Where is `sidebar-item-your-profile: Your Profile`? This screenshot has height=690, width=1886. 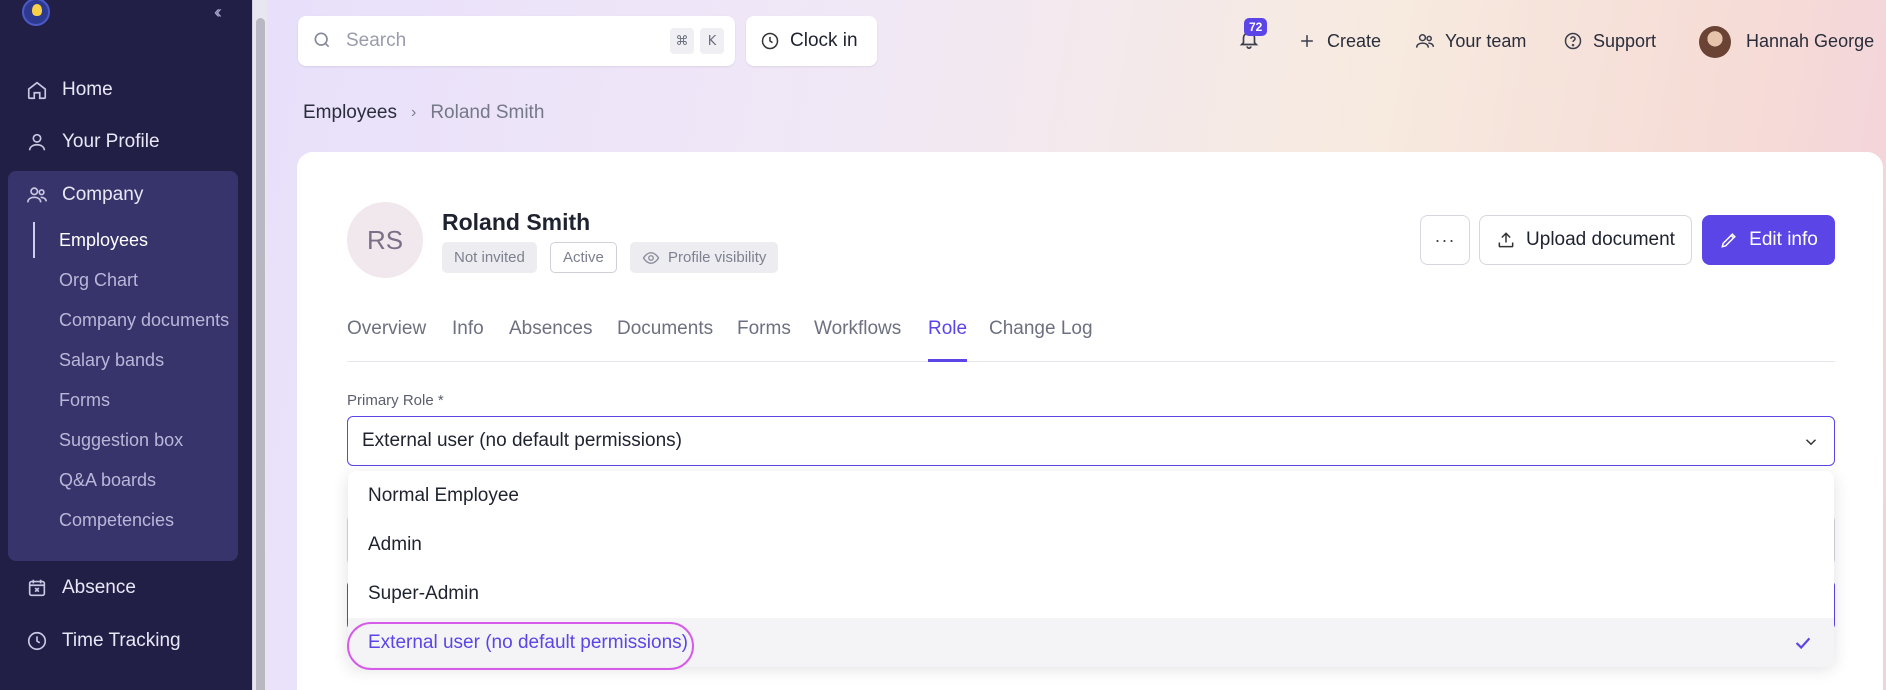
sidebar-item-your-profile: Your Profile is located at coordinates (93, 142).